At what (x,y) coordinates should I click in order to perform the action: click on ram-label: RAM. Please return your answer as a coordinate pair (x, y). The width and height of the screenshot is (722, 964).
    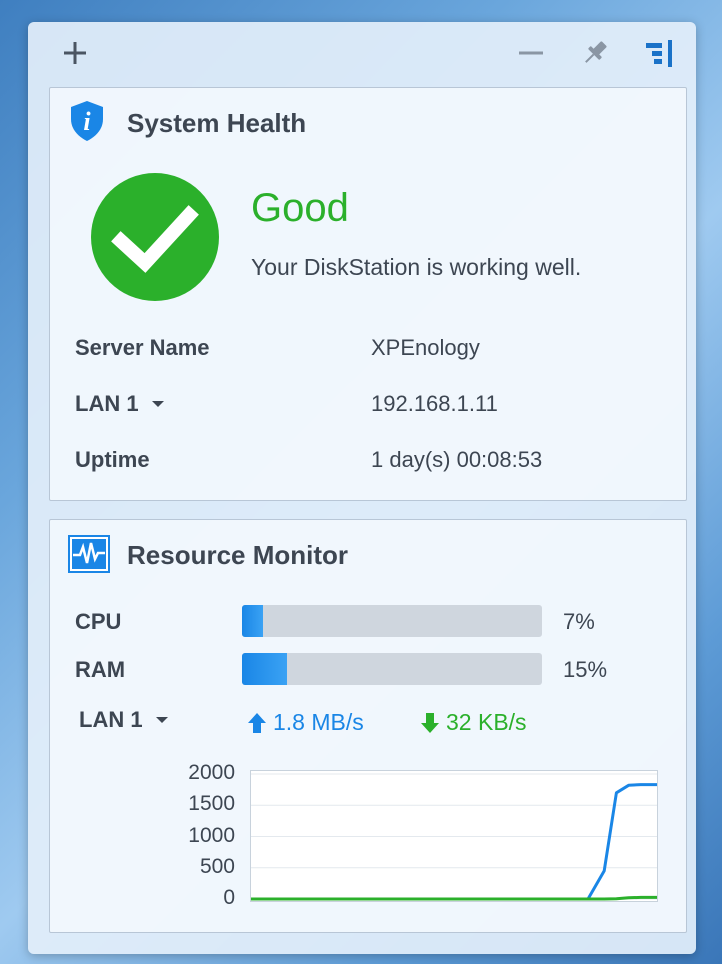
    Looking at the image, I should click on (100, 669).